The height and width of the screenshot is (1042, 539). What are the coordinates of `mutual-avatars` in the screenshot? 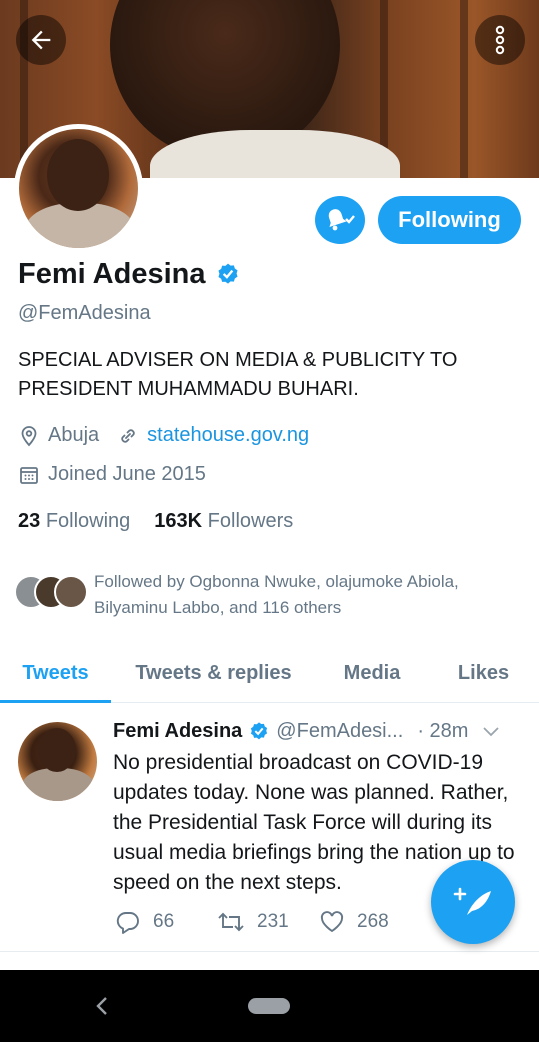 It's located at (54, 589).